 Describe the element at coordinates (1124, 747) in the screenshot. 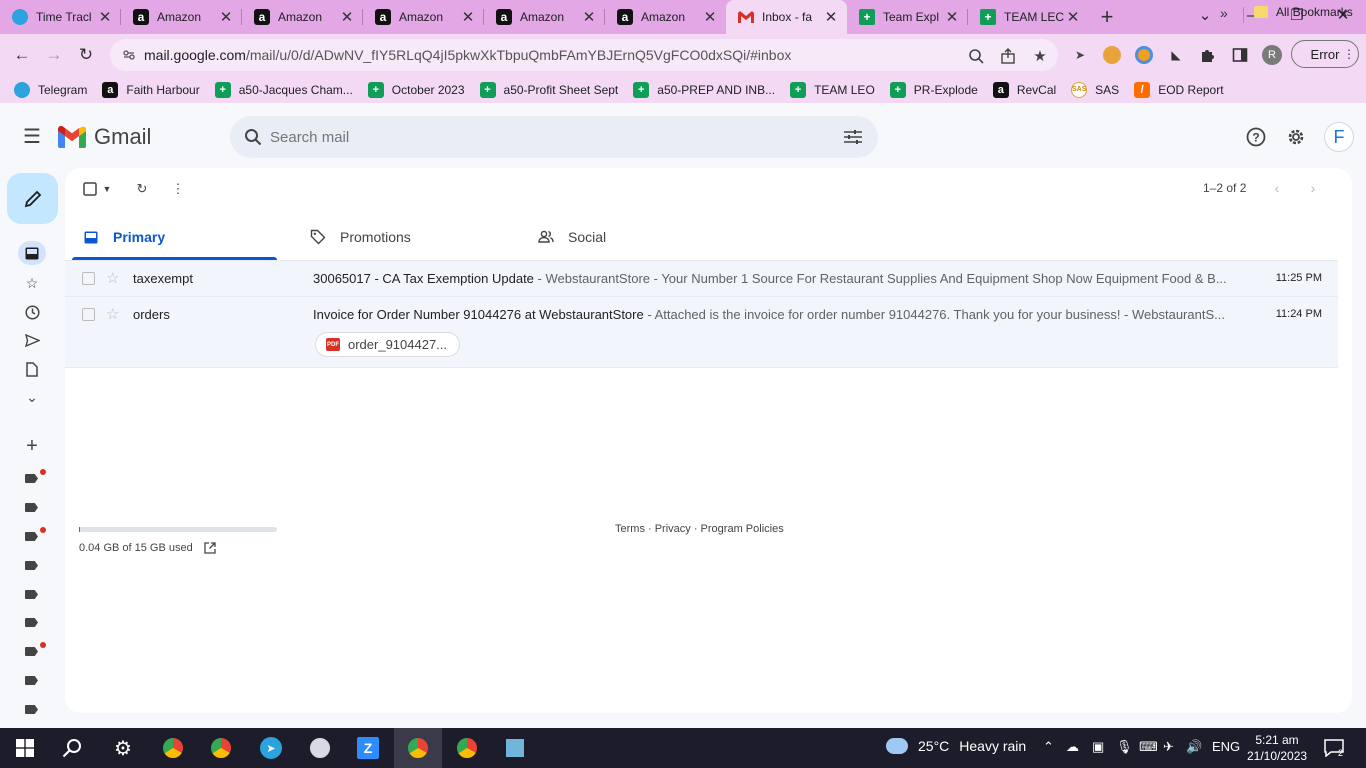

I see `microphone-icon: 🎙` at that location.